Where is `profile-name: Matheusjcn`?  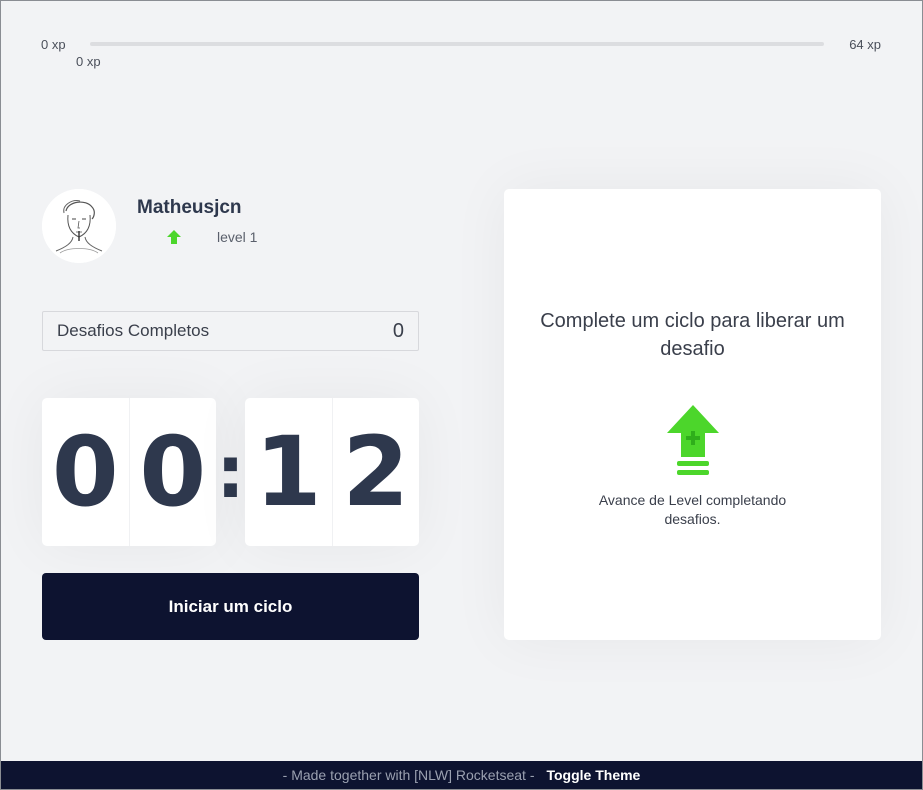 profile-name: Matheusjcn is located at coordinates (189, 207).